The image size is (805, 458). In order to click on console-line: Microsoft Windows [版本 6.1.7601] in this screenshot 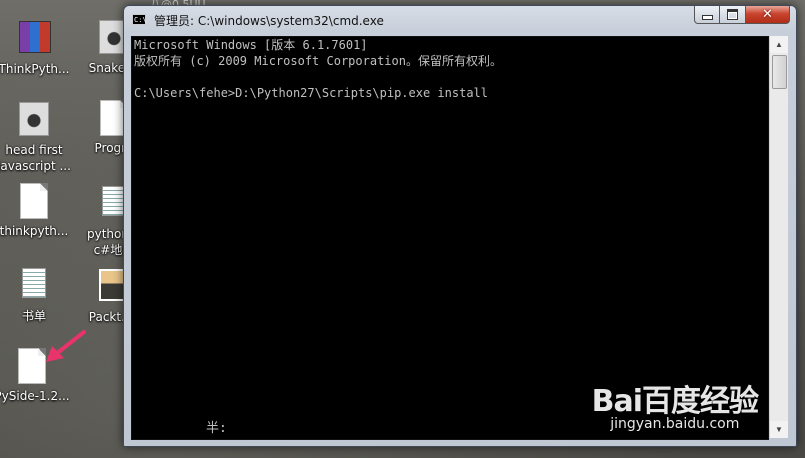, I will do `click(251, 45)`.